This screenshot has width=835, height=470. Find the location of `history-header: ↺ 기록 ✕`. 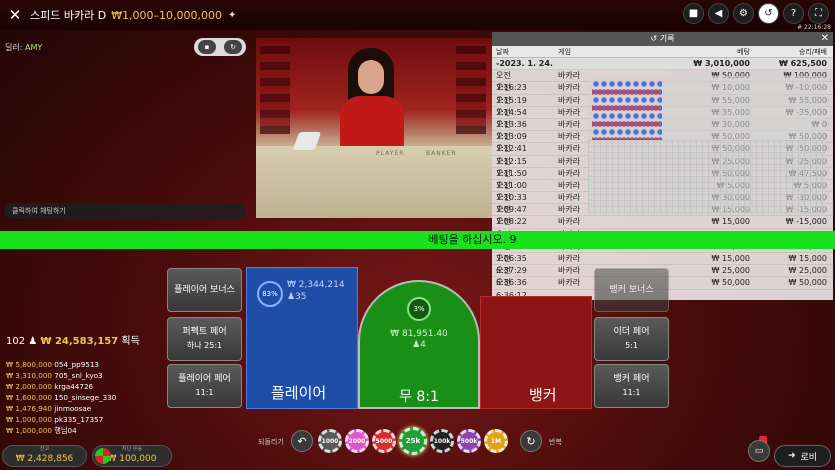

history-header: ↺ 기록 ✕ is located at coordinates (662, 39).